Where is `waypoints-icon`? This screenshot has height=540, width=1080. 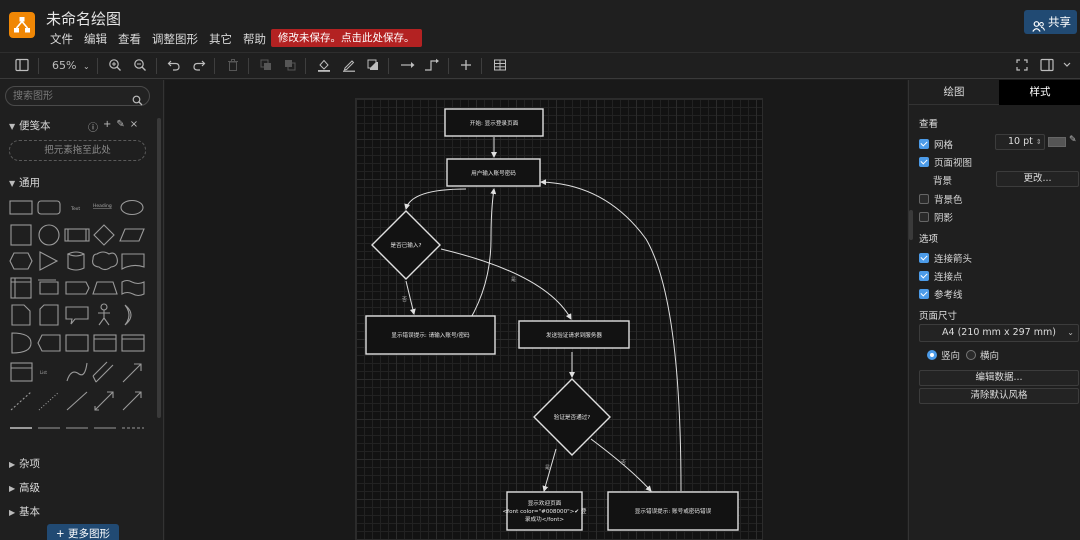
waypoints-icon is located at coordinates (432, 66).